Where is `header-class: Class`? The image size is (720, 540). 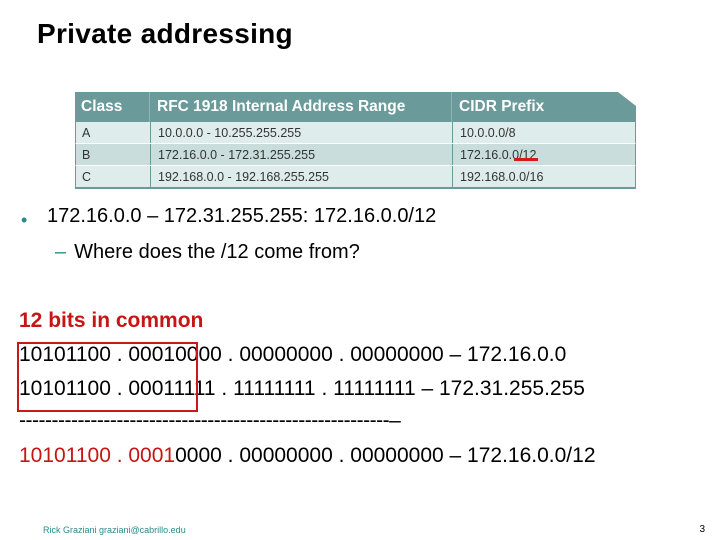
header-class: Class is located at coordinates (102, 106).